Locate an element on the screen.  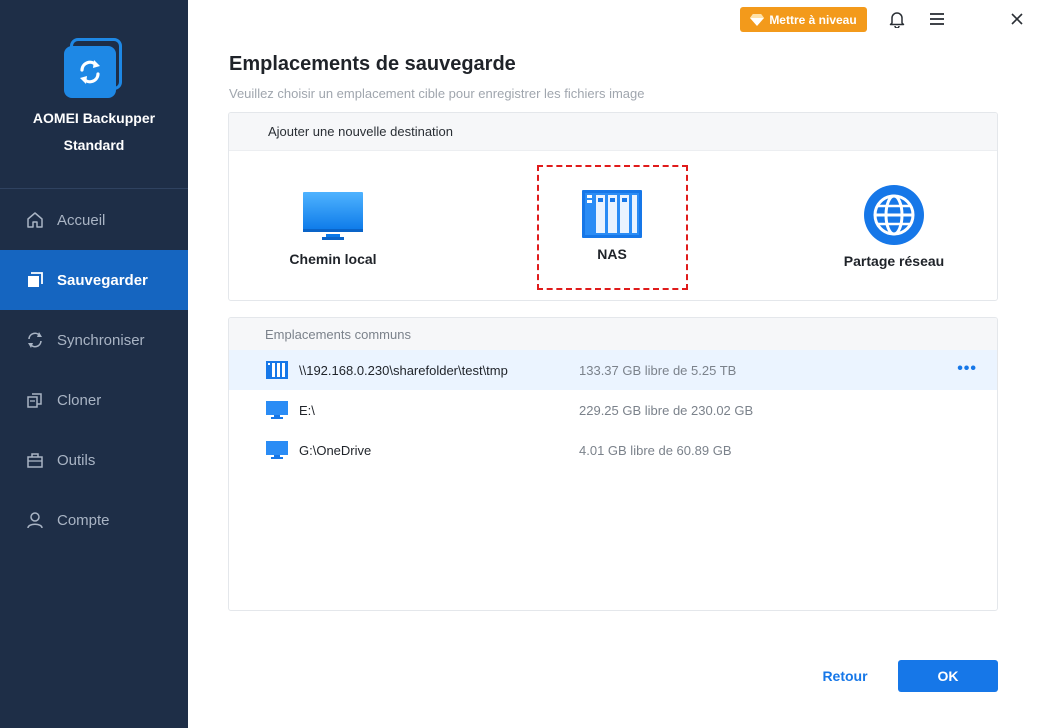
sidebar-item-outils: Outils is located at coordinates (94, 460).